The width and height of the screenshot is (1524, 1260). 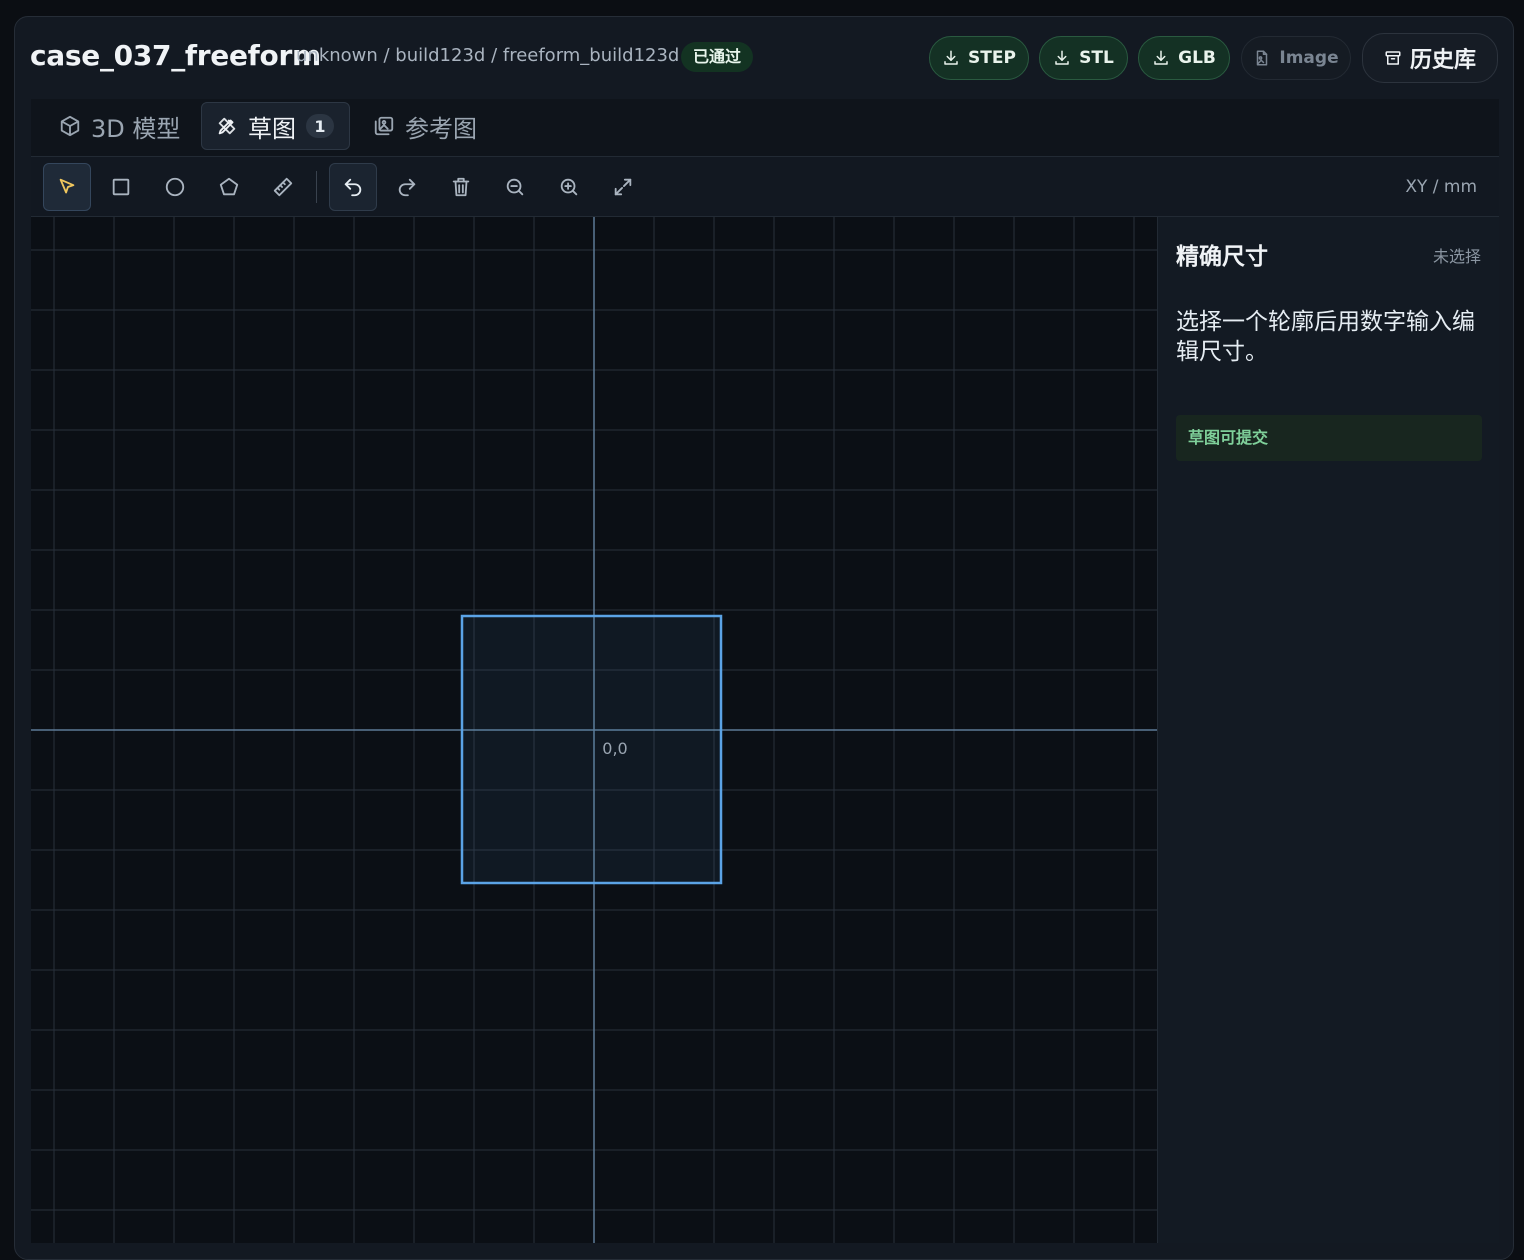 I want to click on panel-hint: 选择一个轮廓后用数字输入编辑尺寸。, so click(x=1325, y=337).